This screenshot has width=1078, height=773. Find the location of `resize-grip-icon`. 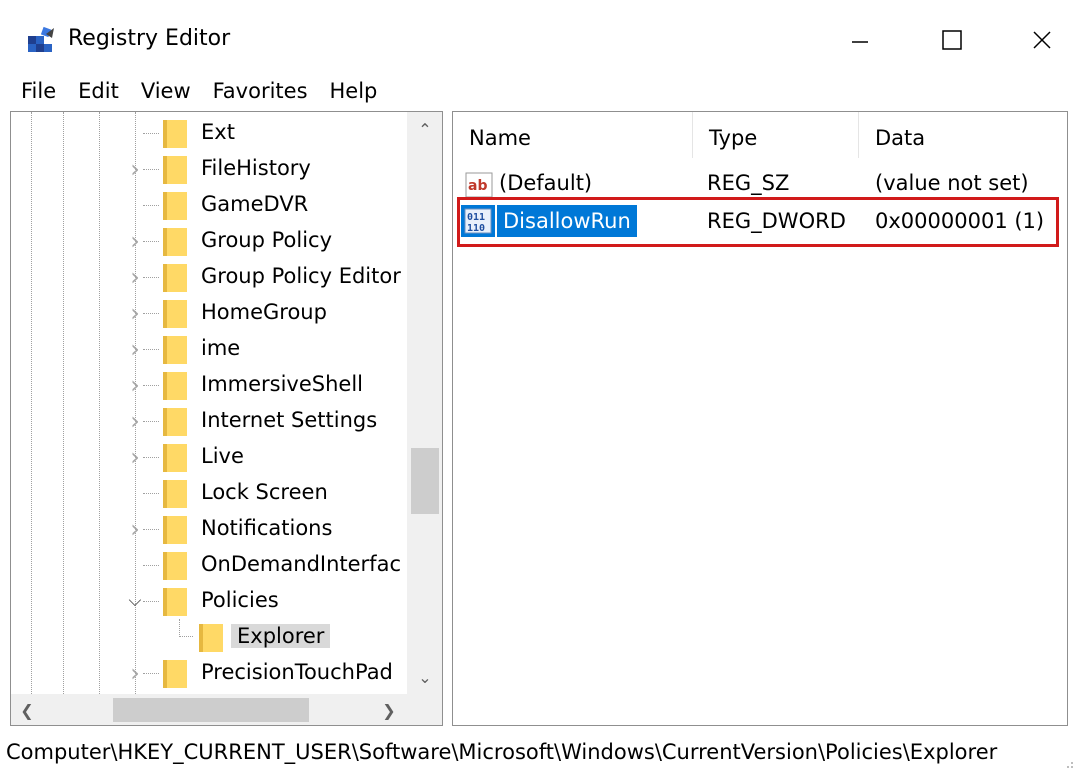

resize-grip-icon is located at coordinates (1068, 763).